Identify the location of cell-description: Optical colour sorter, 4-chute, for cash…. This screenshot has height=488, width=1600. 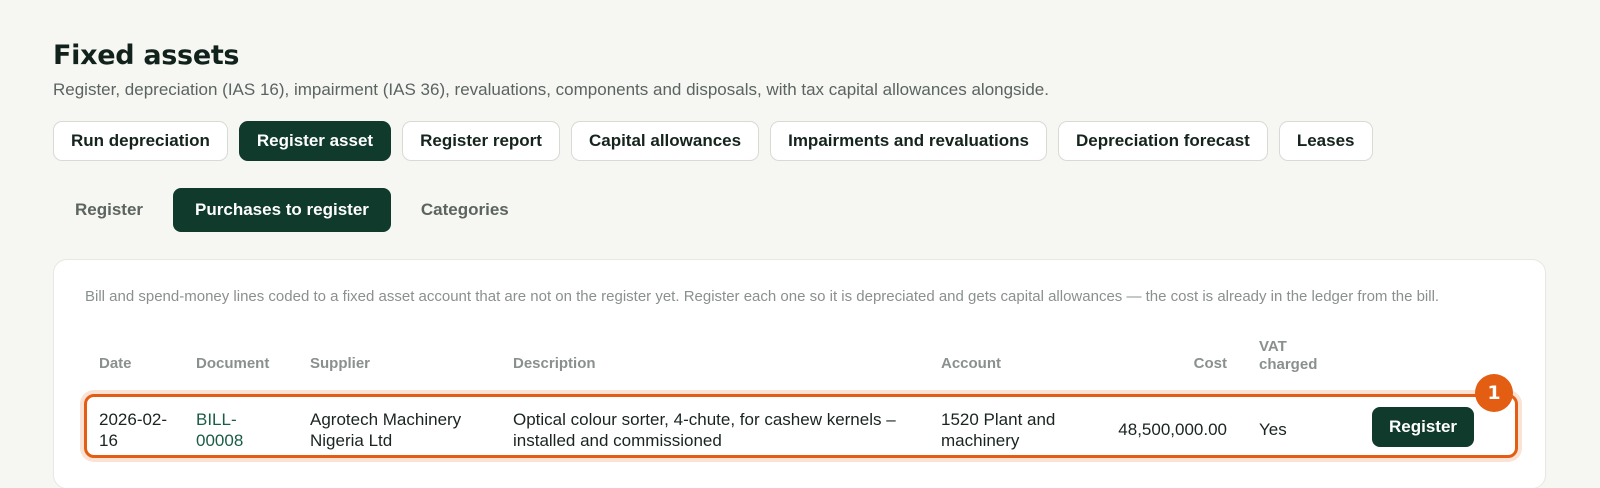
(704, 430).